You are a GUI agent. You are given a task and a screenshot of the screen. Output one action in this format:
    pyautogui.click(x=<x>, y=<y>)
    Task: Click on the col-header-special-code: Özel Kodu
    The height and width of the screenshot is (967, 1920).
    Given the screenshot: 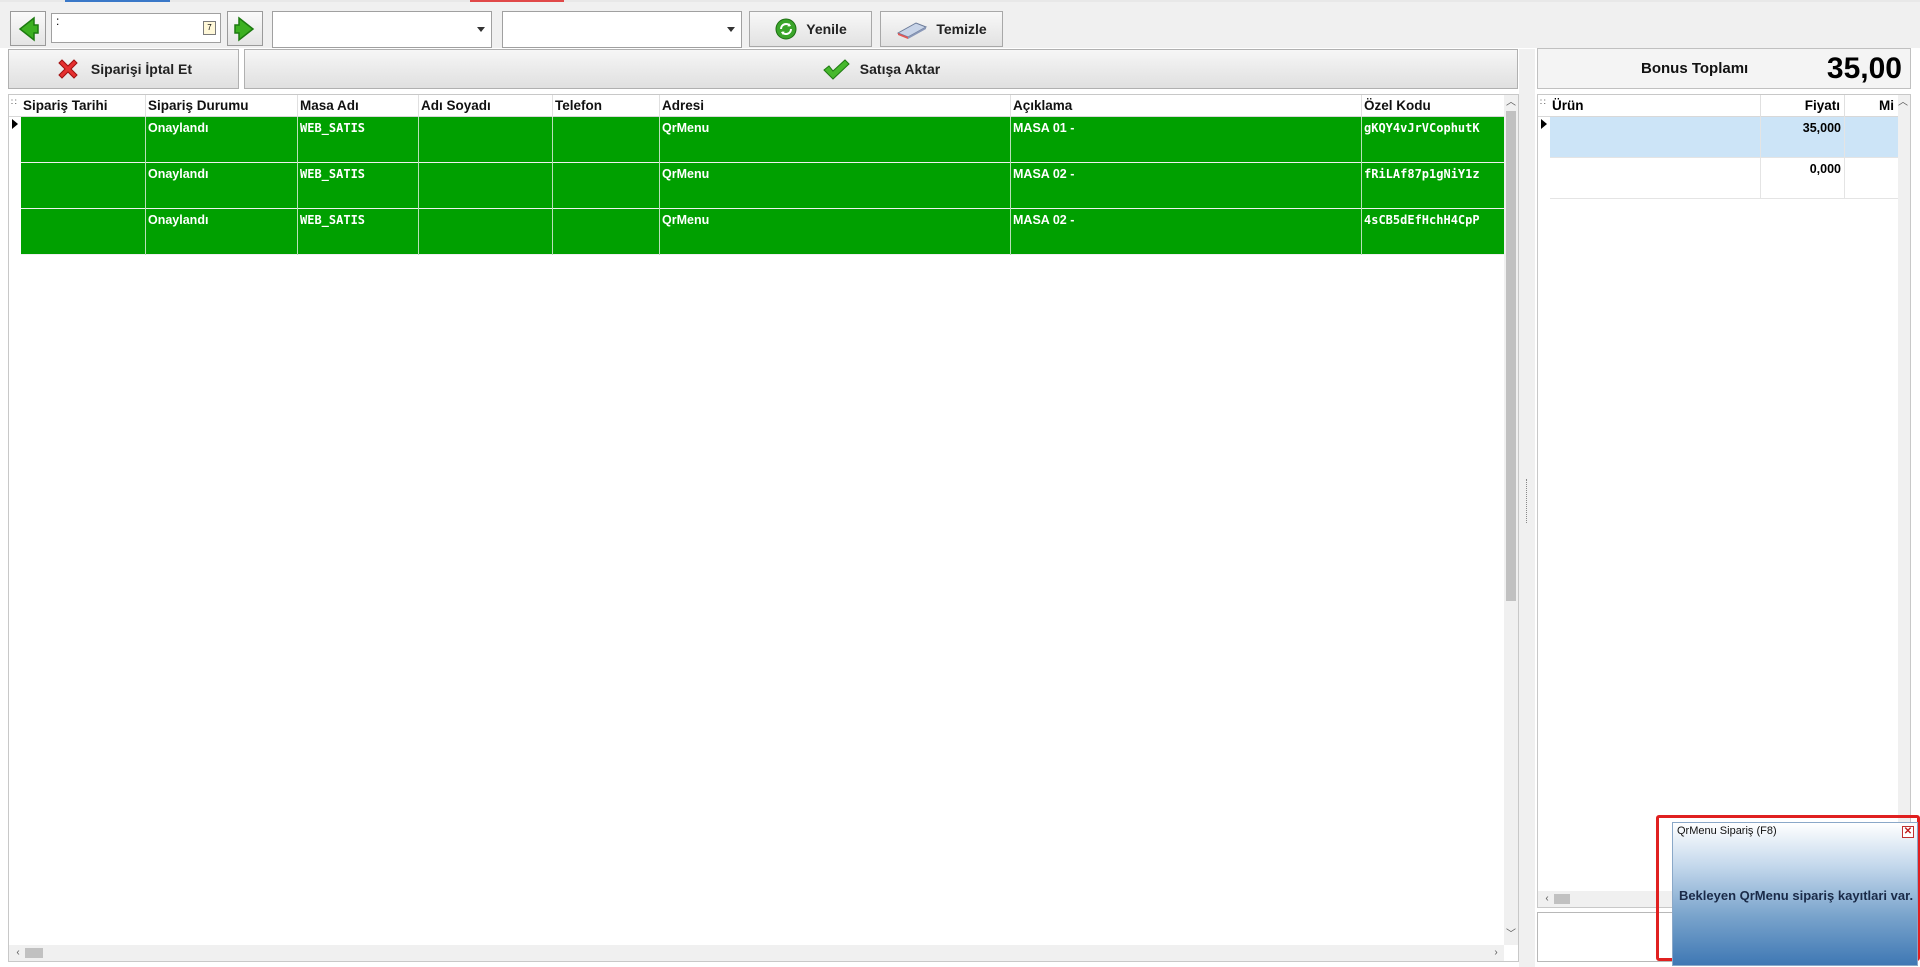 What is the action you would take?
    pyautogui.click(x=1432, y=106)
    